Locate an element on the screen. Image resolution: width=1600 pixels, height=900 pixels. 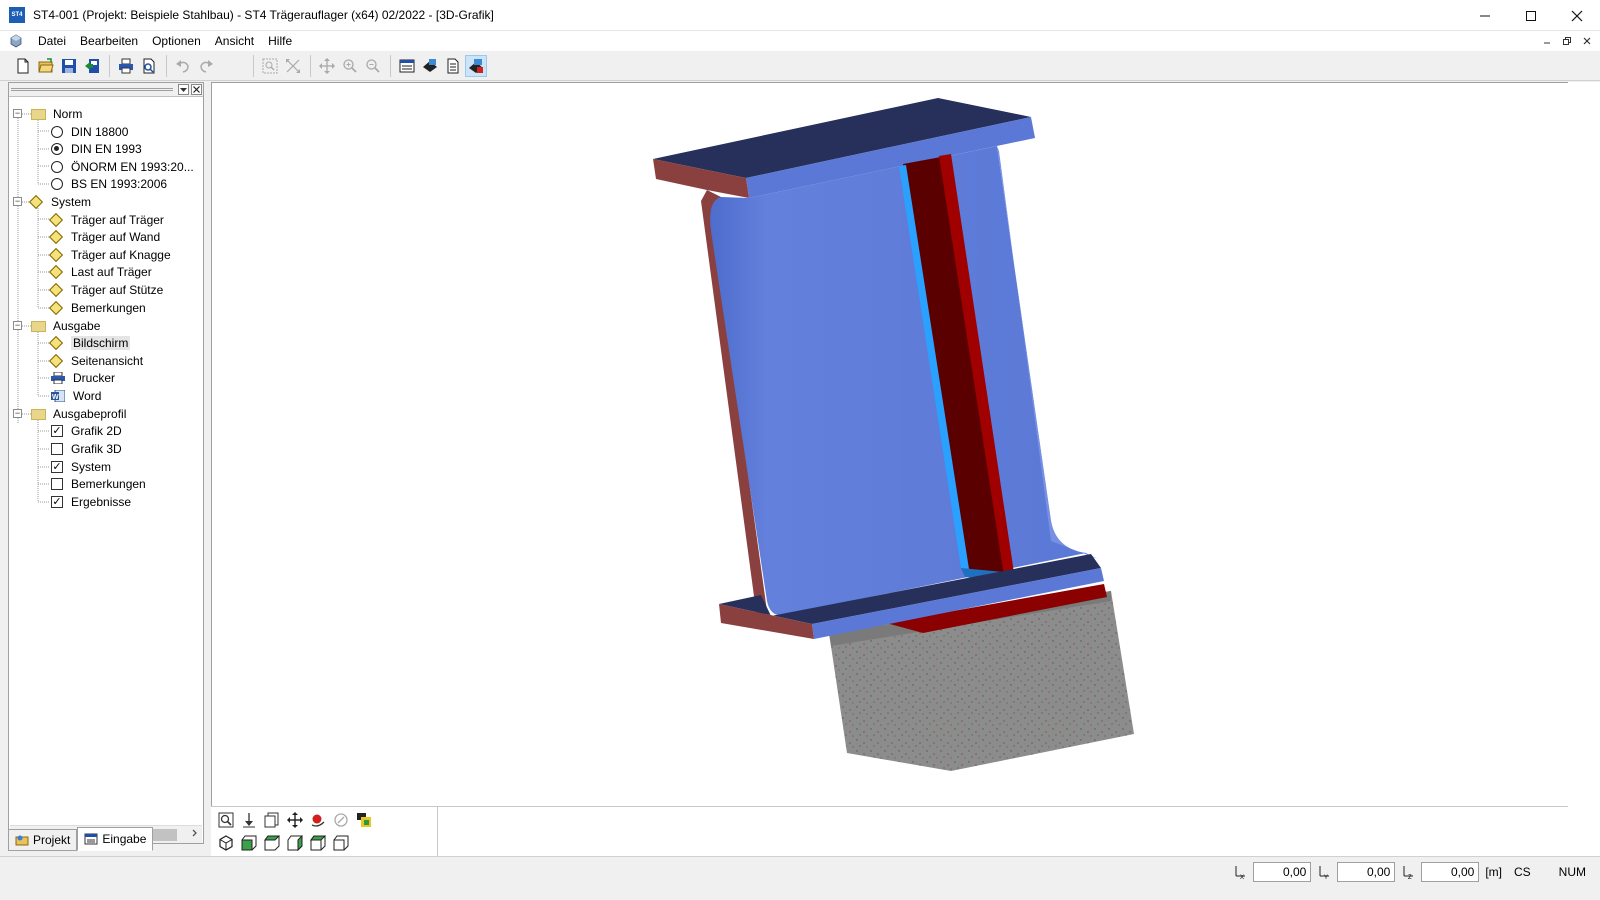
tree-item-traeger-auf-stuetze: Träger auf Stütze is located at coordinates (105, 290).